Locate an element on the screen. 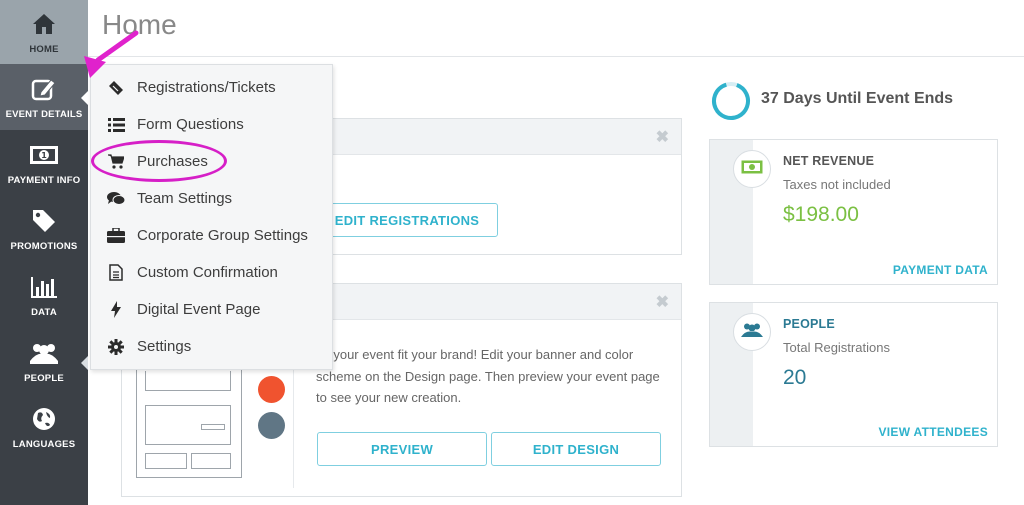 This screenshot has width=1024, height=505. header-divider is located at coordinates (556, 56).